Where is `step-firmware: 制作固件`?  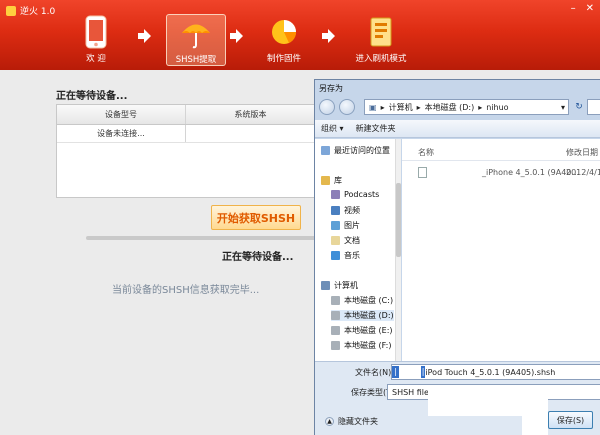 step-firmware: 制作固件 is located at coordinates (284, 40).